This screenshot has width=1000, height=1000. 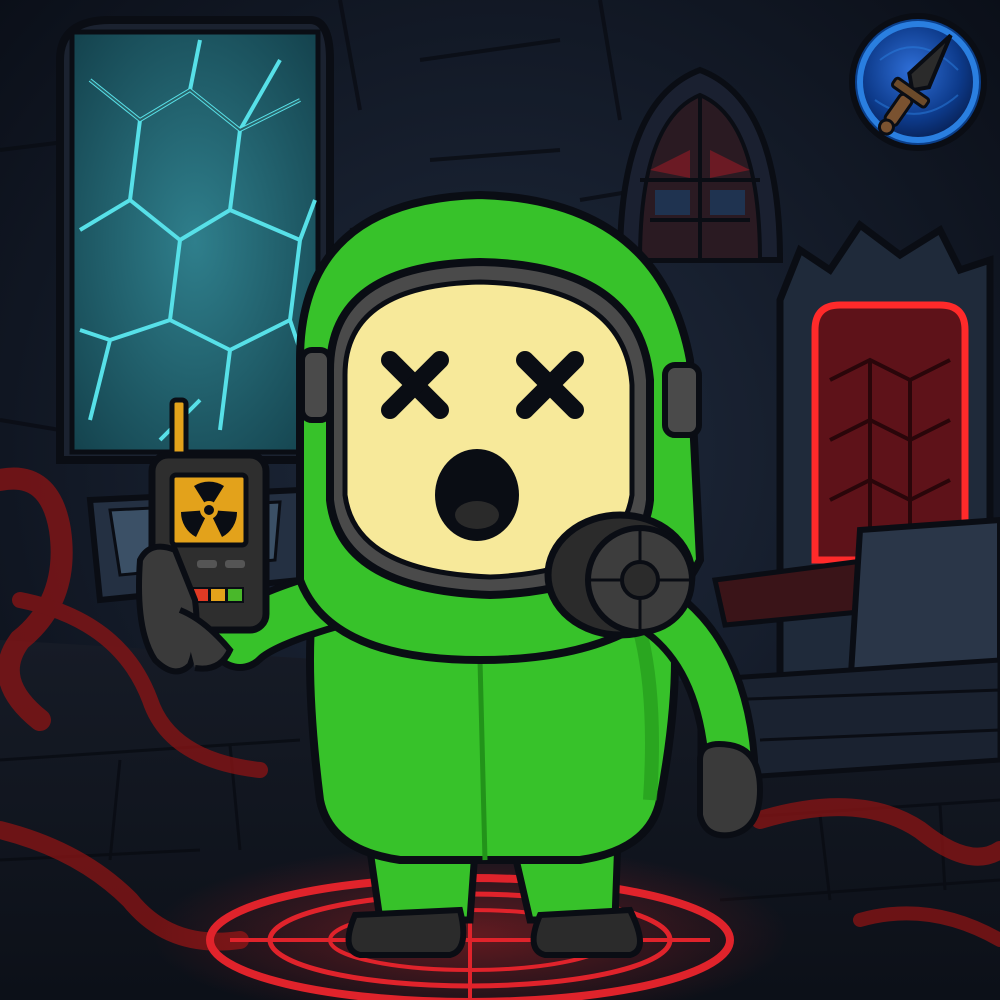 I want to click on ability-slot, so click(x=918, y=82).